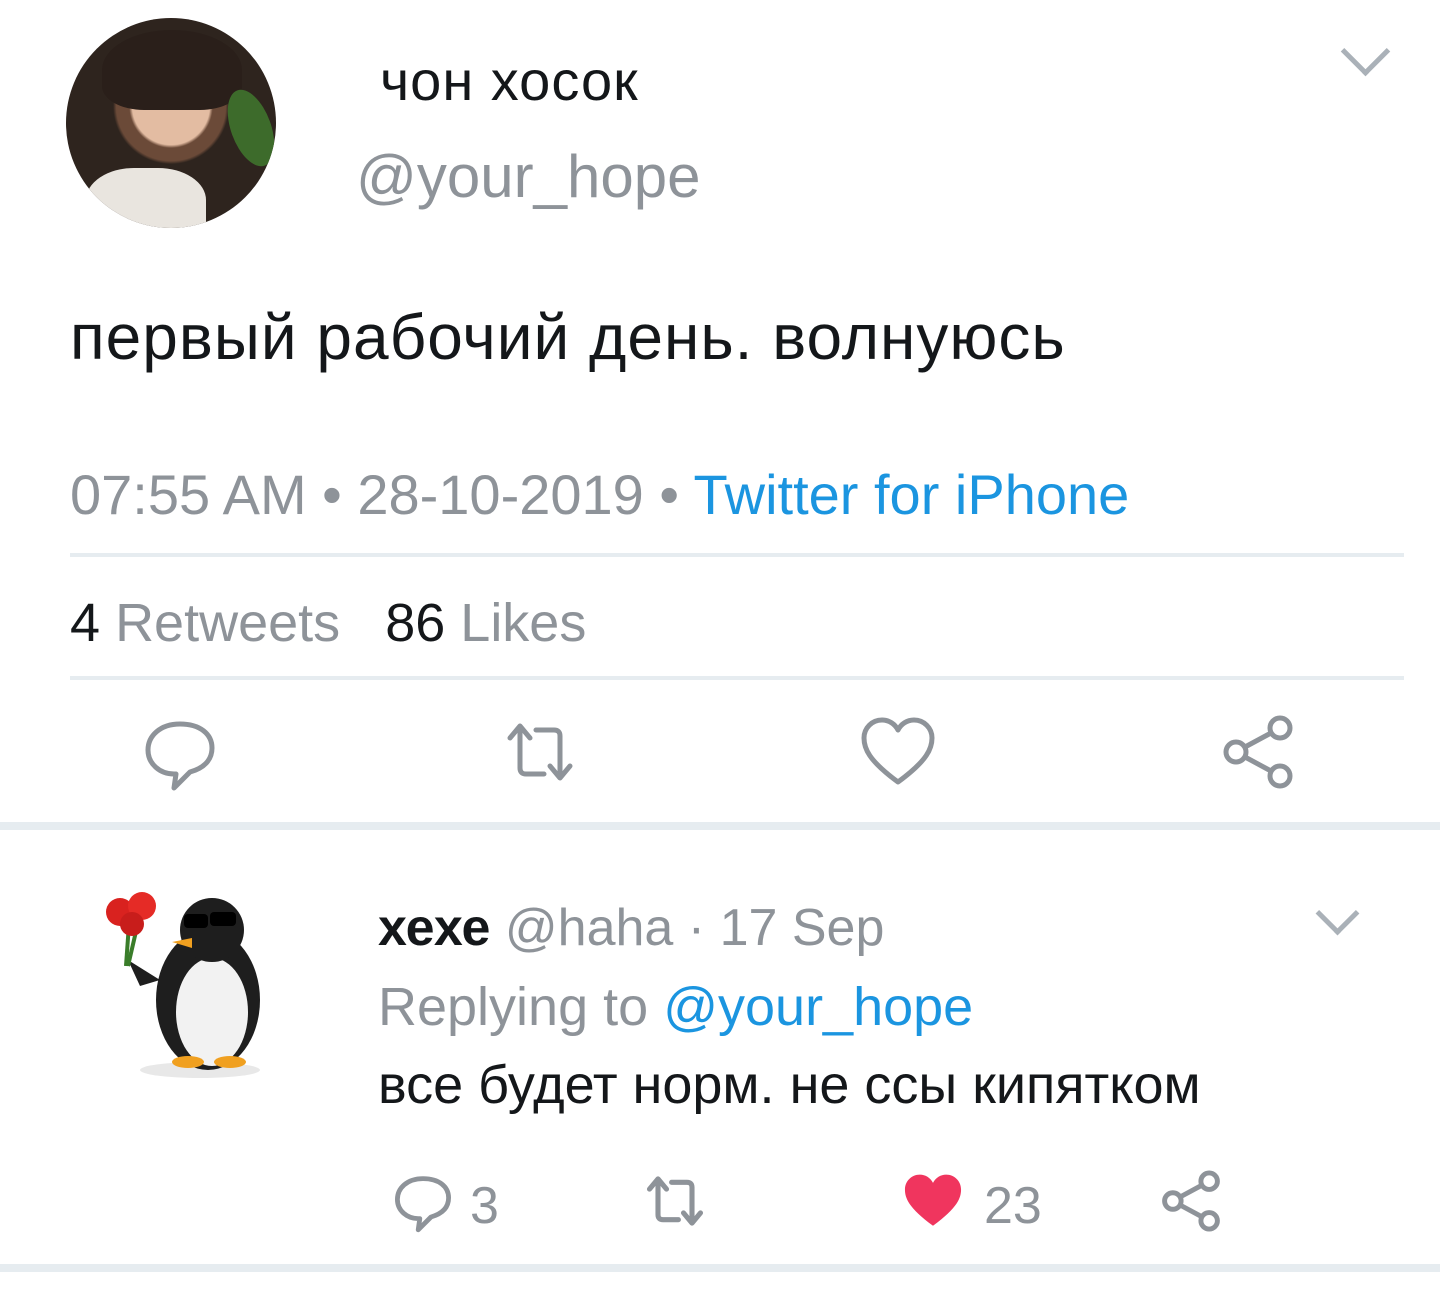  I want to click on likes-label: Likes, so click(523, 623).